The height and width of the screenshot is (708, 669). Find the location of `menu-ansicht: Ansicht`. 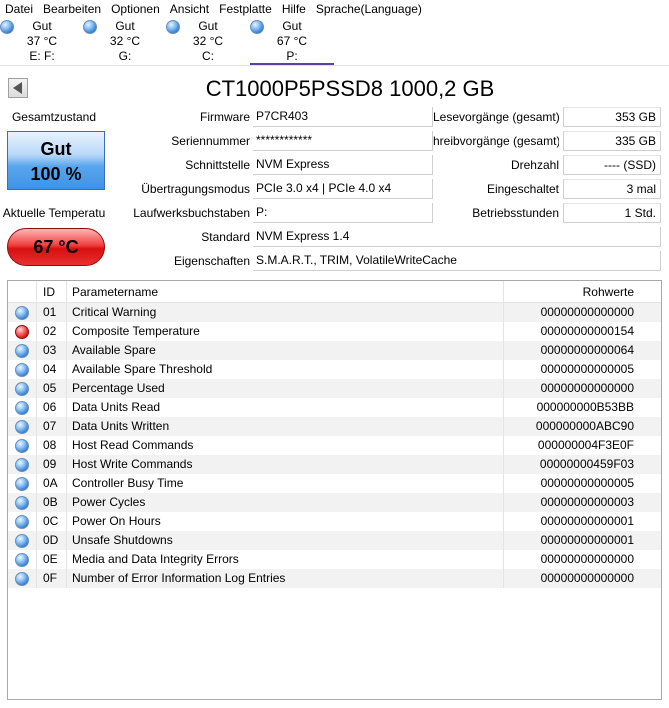

menu-ansicht: Ansicht is located at coordinates (189, 9).